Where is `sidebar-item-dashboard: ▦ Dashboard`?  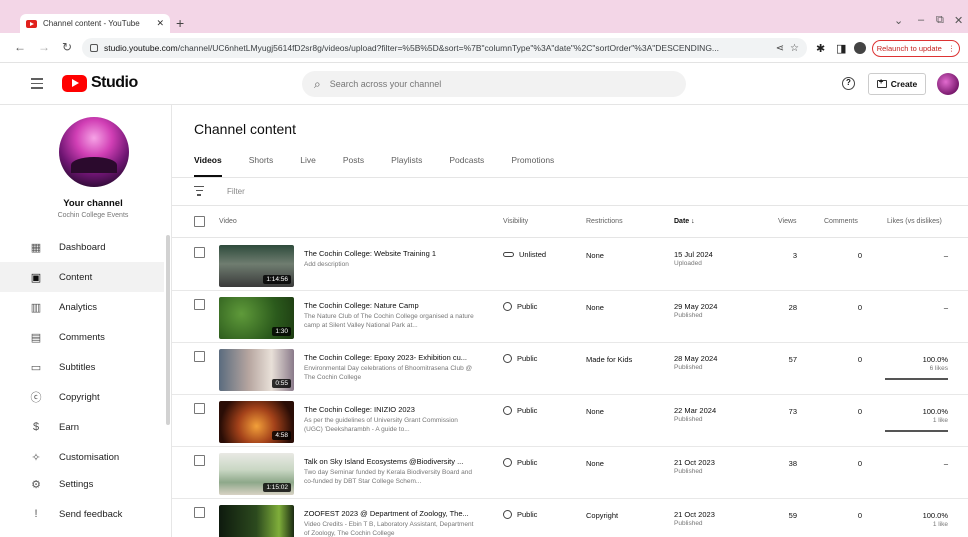
sidebar-item-dashboard: ▦ Dashboard is located at coordinates (82, 247).